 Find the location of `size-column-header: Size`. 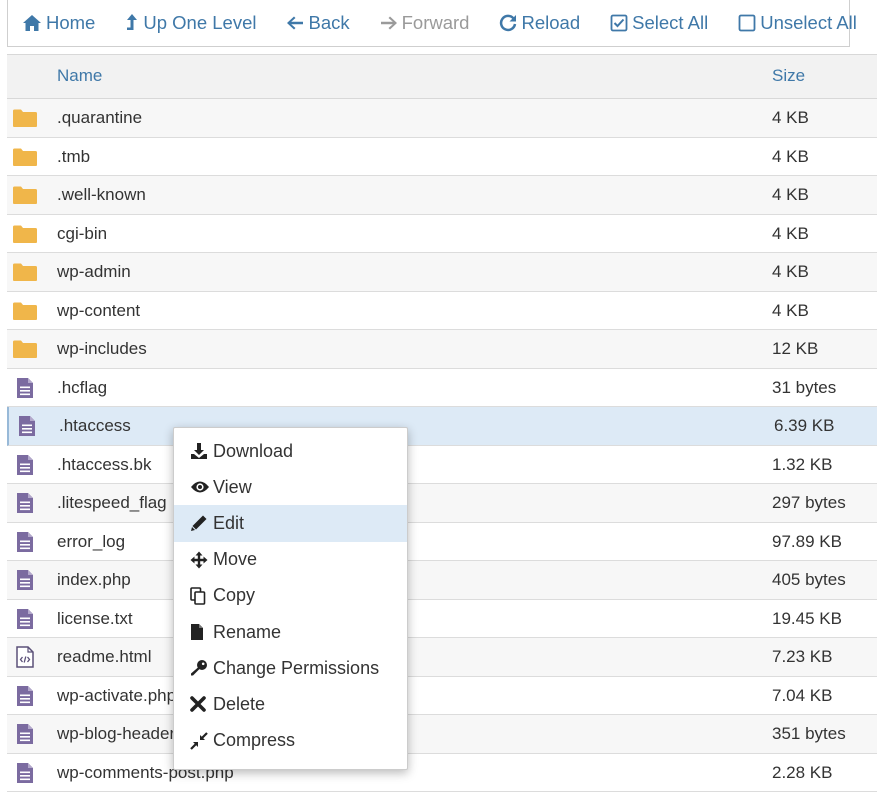

size-column-header: Size is located at coordinates (788, 76).